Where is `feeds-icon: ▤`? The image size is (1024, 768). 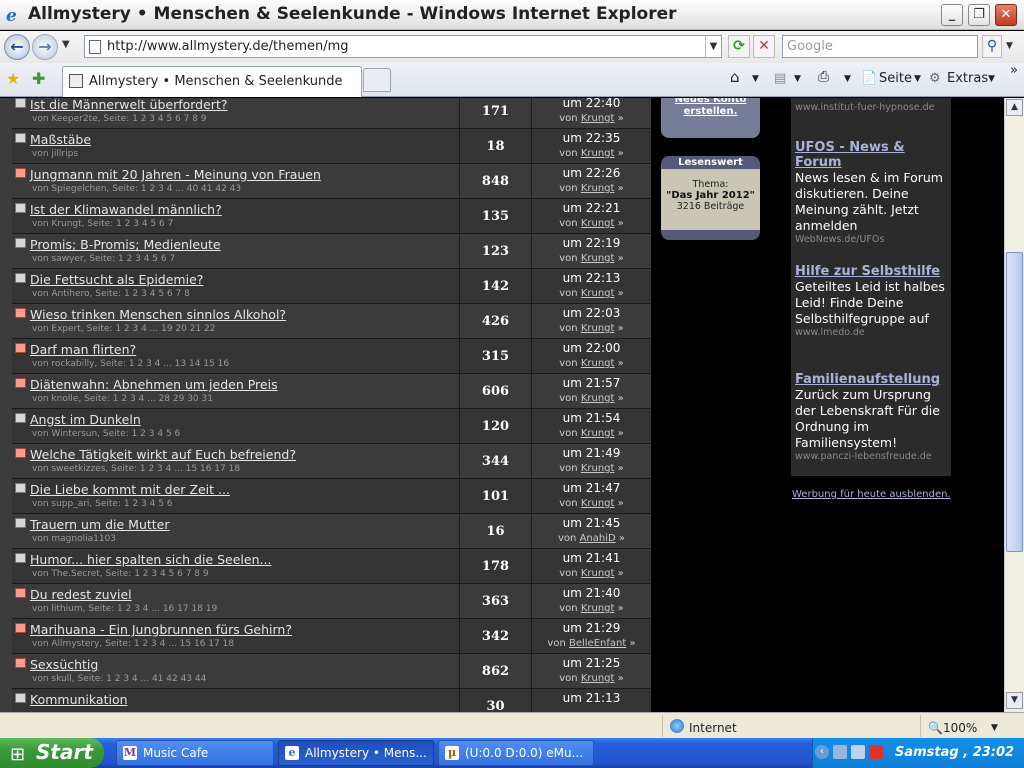
feeds-icon: ▤ is located at coordinates (780, 78).